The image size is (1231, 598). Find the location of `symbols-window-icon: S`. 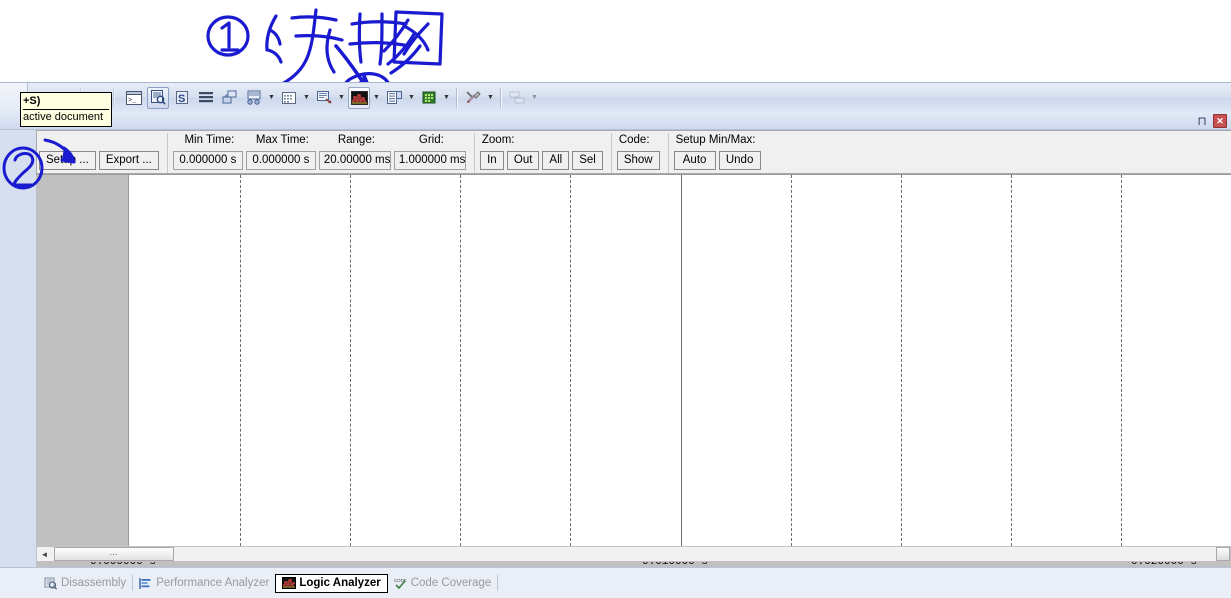

symbols-window-icon: S is located at coordinates (182, 98).